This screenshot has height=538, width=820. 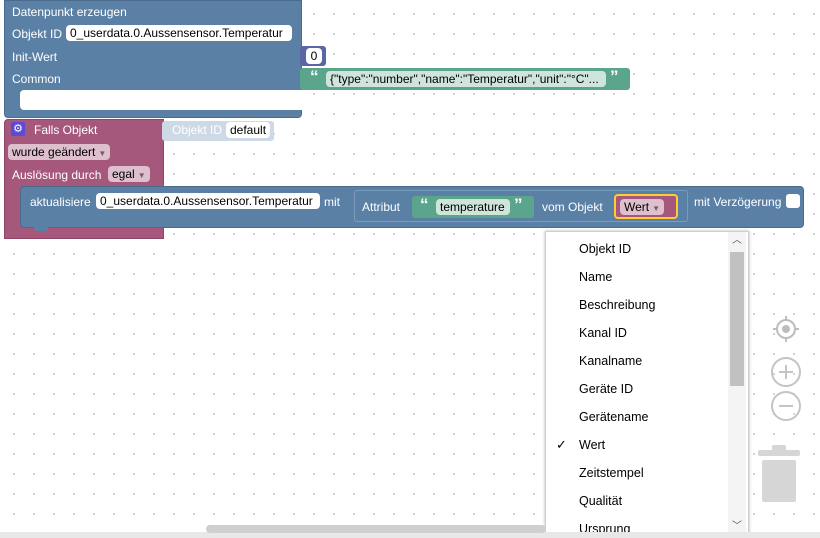 What do you see at coordinates (332, 202) in the screenshot?
I see `with-label: mit` at bounding box center [332, 202].